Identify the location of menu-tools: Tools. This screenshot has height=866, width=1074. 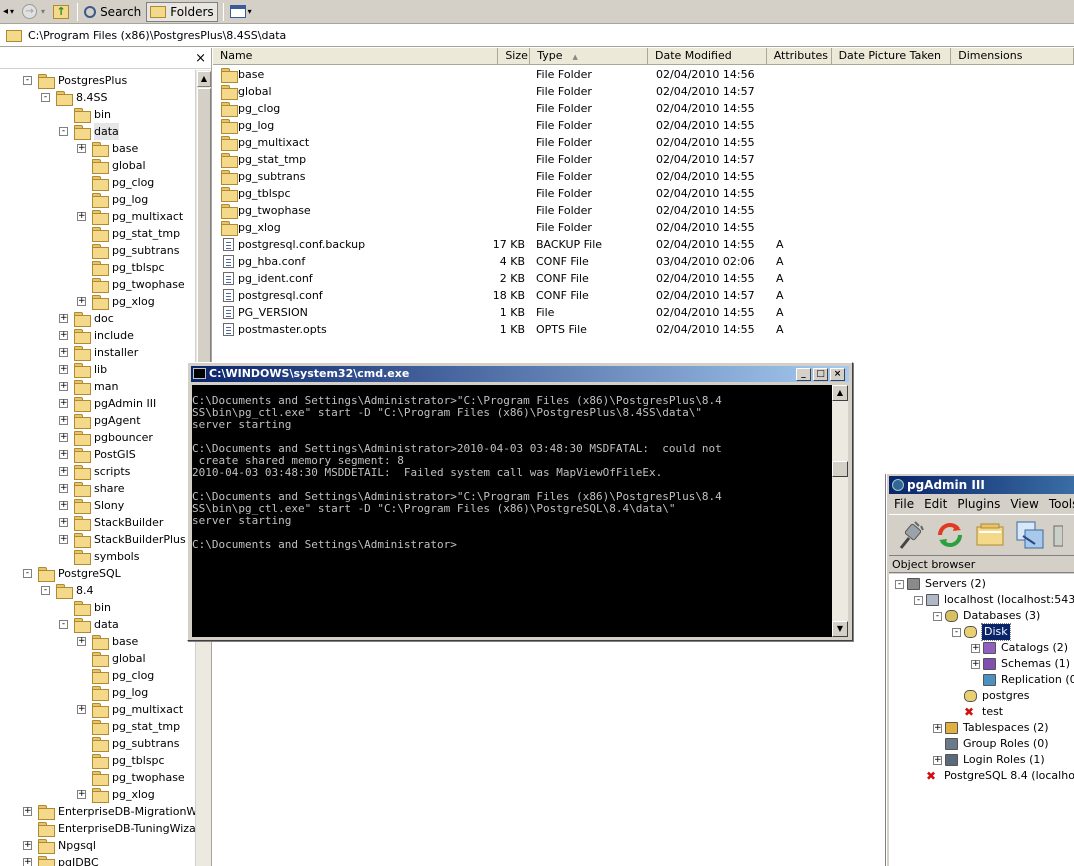
(1059, 504).